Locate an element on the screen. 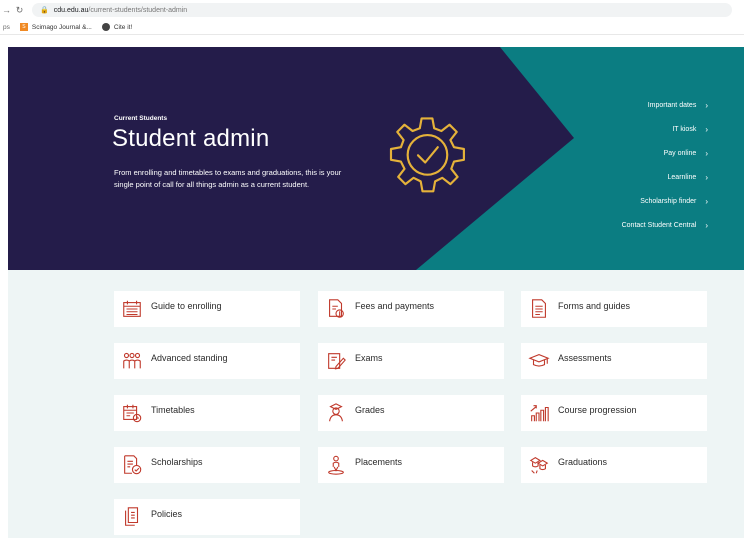  people-group-icon is located at coordinates (132, 360).